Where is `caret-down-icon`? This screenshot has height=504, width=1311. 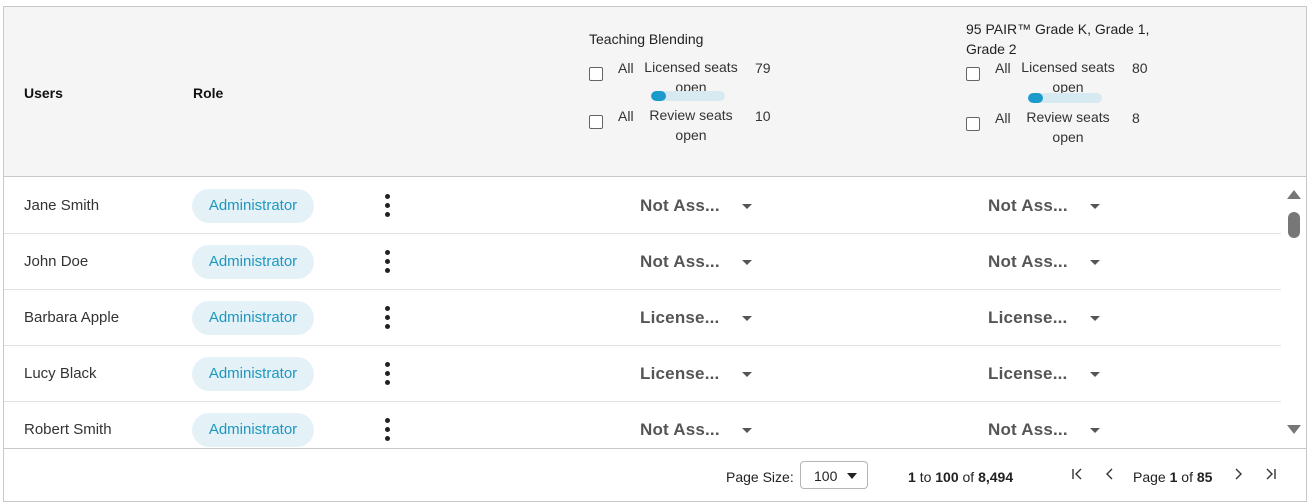
caret-down-icon is located at coordinates (852, 476).